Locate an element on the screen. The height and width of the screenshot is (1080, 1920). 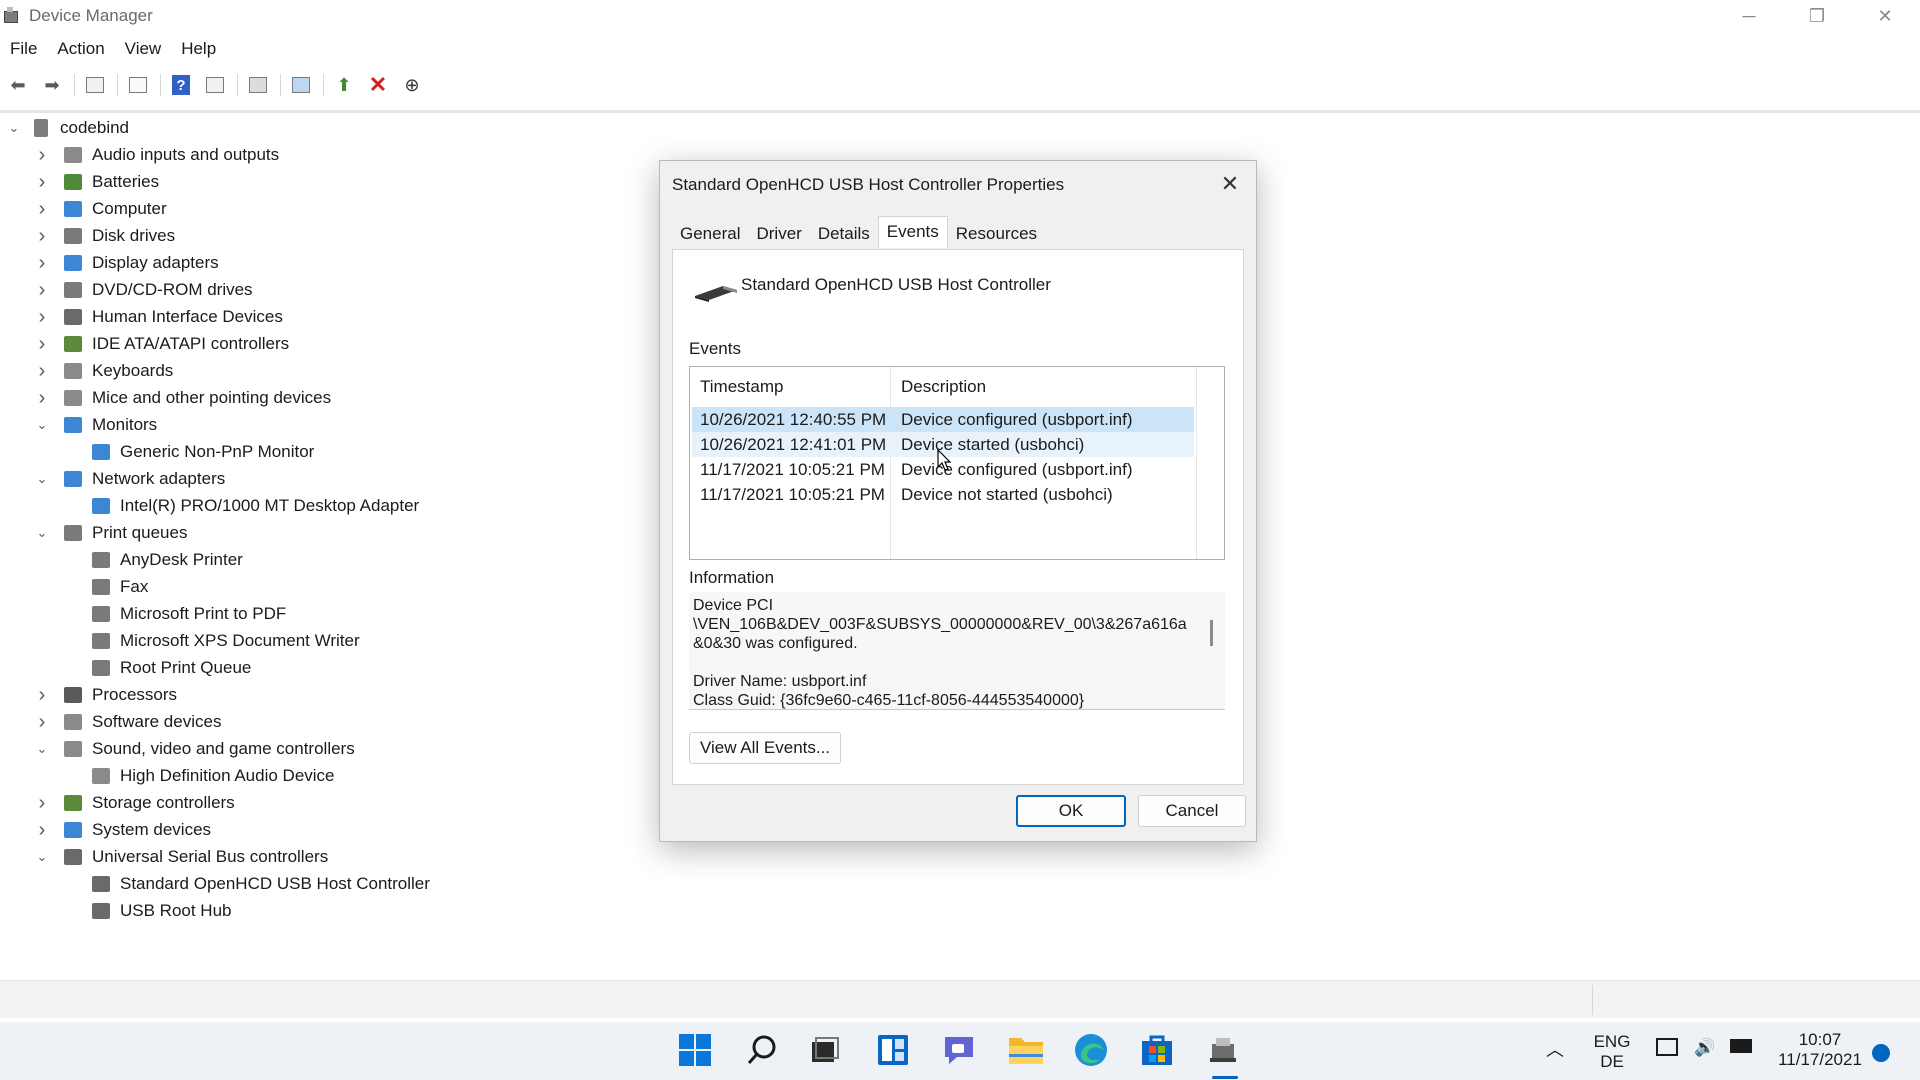
action-pane-button is located at coordinates (215, 85).